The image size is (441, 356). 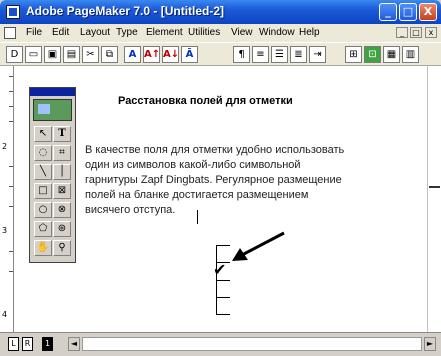 What do you see at coordinates (220, 54) in the screenshot?
I see `toolbar: D ▭ ▣ ▤ ✂ ⧉ A A↑ A↓ Ā ¶ ≡ ☰ ≣ ⇥ ⊞ ⊡ ▦ ▥` at bounding box center [220, 54].